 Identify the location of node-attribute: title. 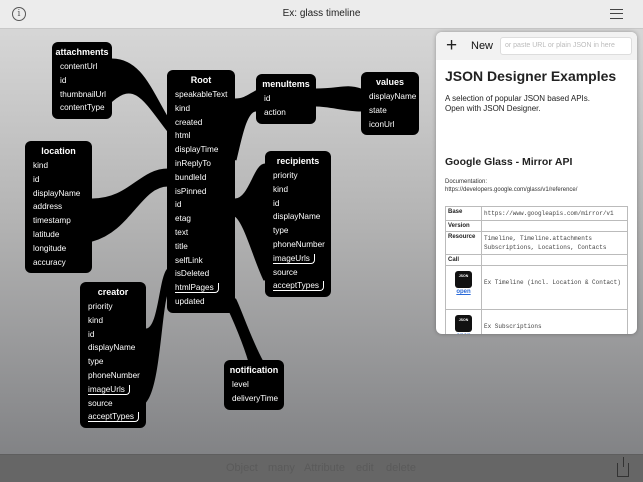
(205, 247).